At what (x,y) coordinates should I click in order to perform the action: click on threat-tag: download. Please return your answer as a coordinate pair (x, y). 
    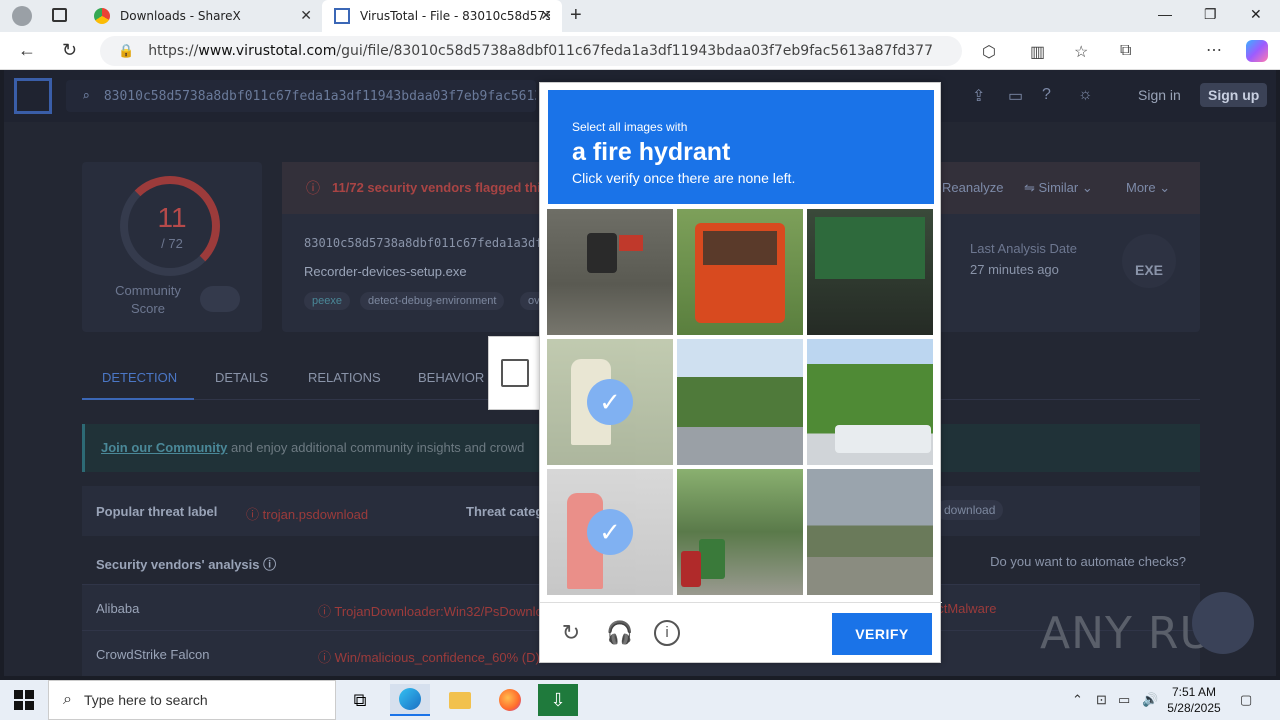
    Looking at the image, I should click on (970, 510).